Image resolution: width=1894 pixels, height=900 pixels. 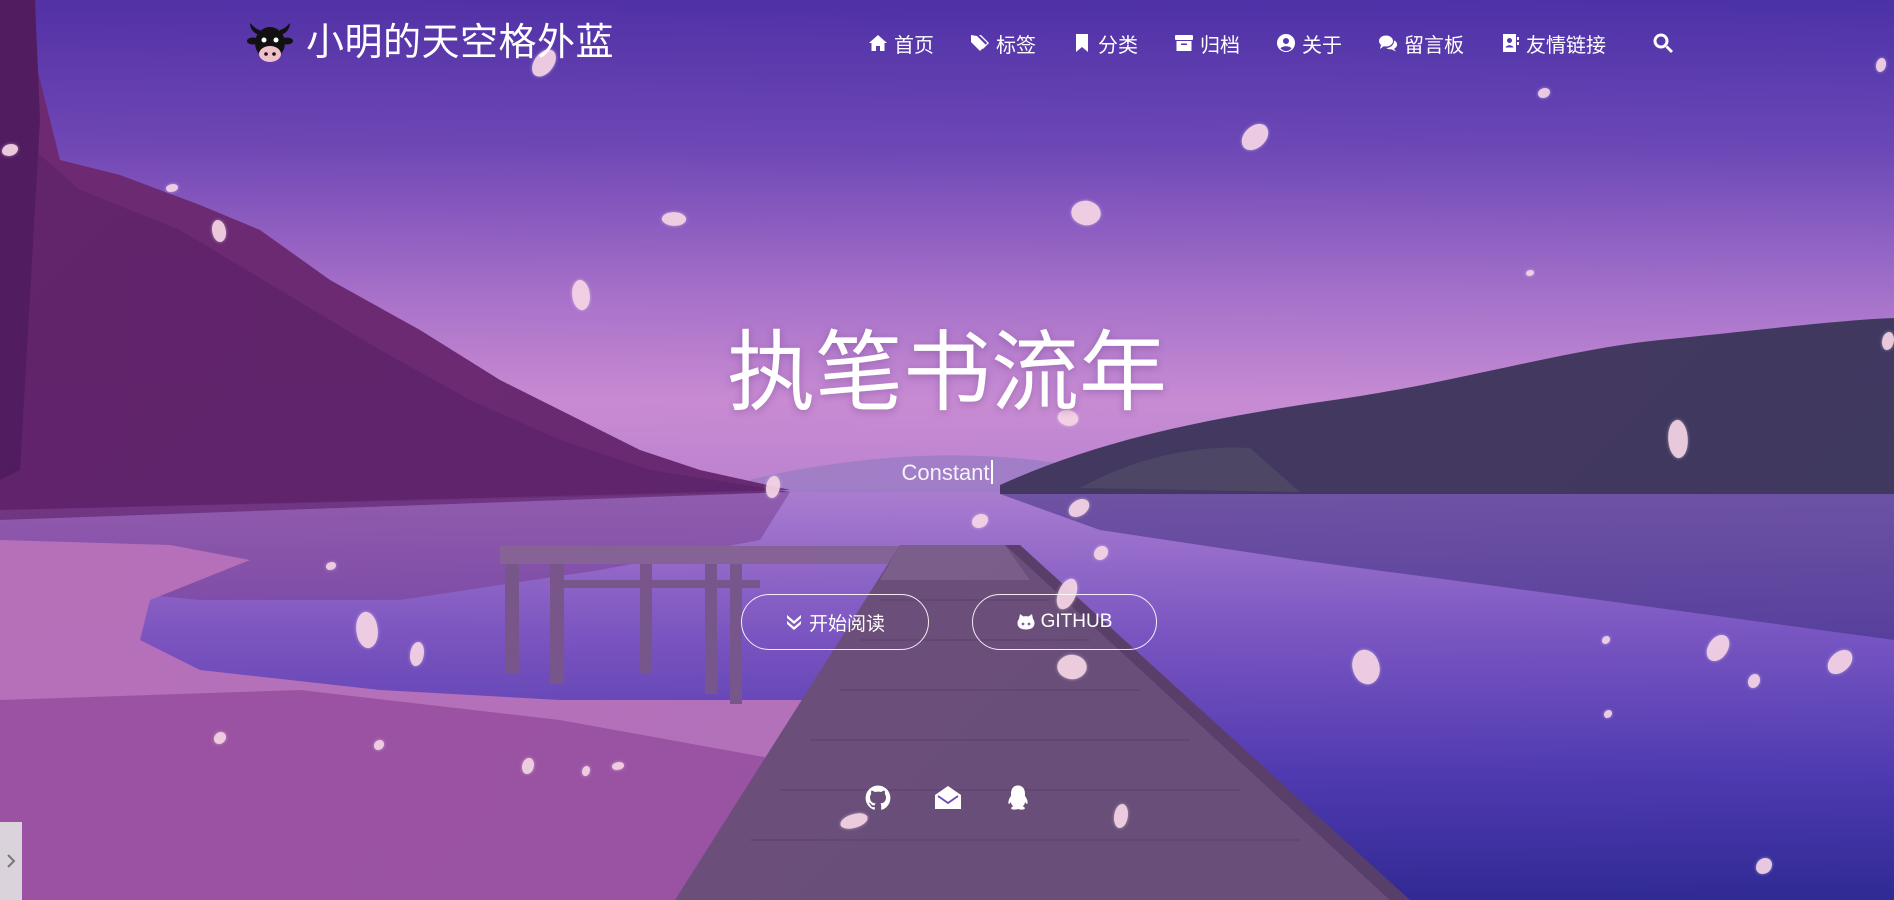 I want to click on sidebar-toggle-button, so click(x=11, y=861).